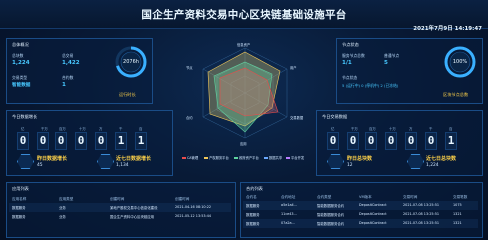  Describe the element at coordinates (246, 157) in the screenshot. I see `legend-item: 政府资产平台` at that location.